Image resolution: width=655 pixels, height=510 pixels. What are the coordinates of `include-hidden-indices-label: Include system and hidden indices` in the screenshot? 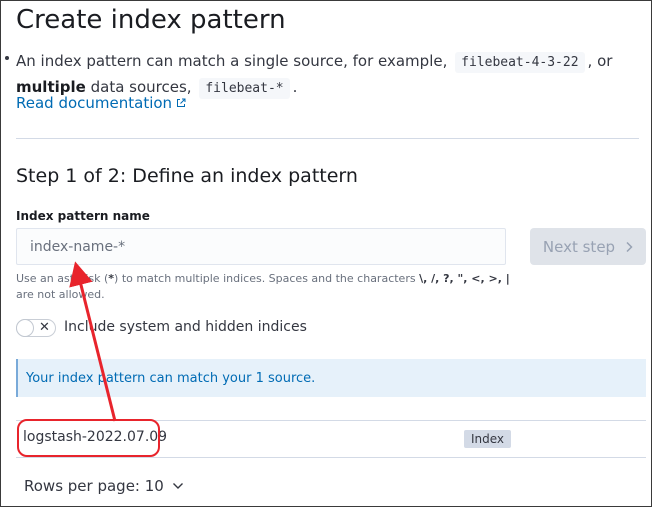 It's located at (185, 327).